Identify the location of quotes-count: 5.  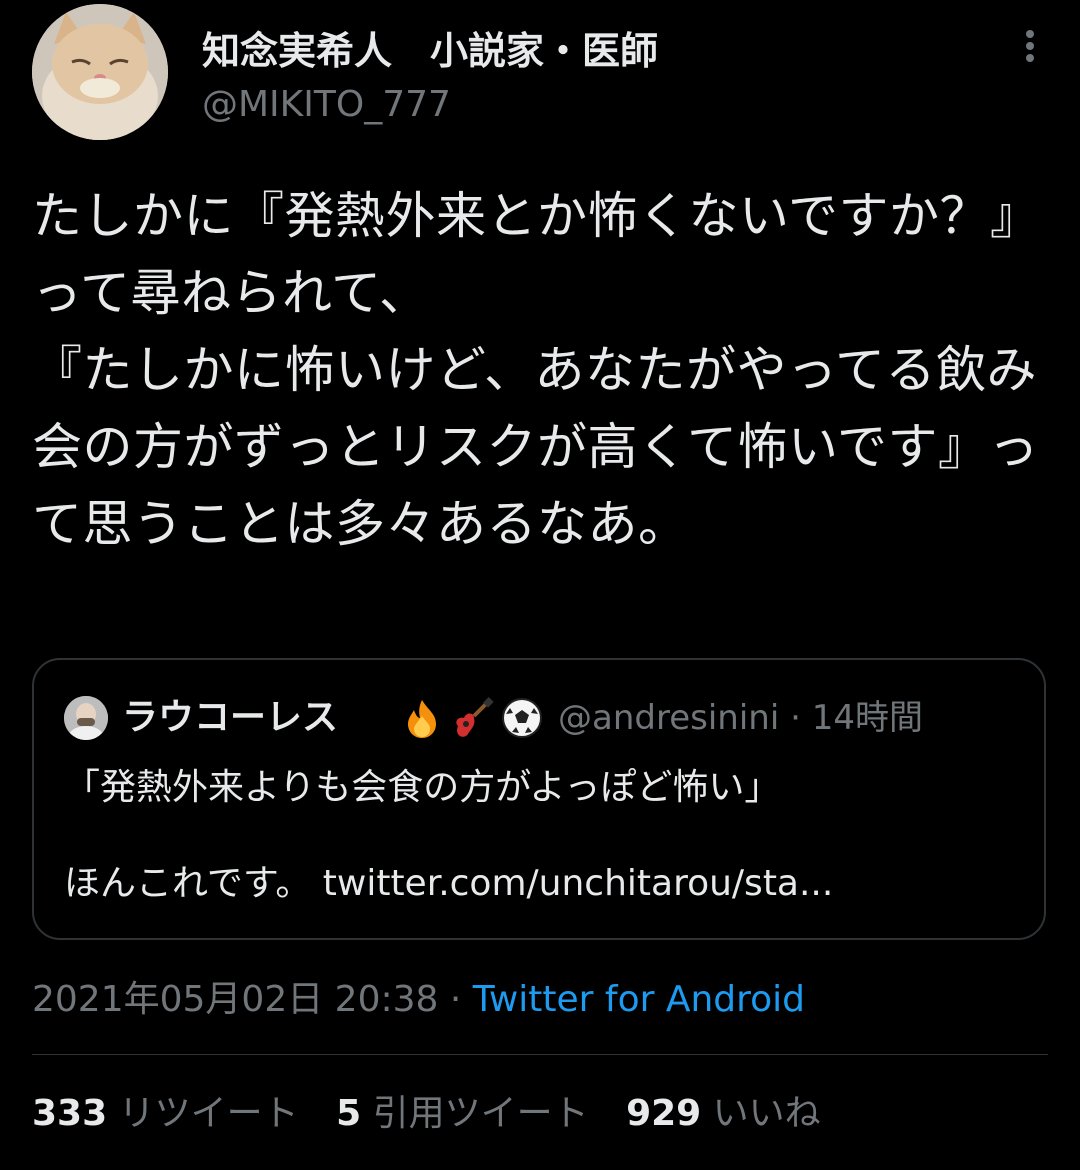
(349, 1113).